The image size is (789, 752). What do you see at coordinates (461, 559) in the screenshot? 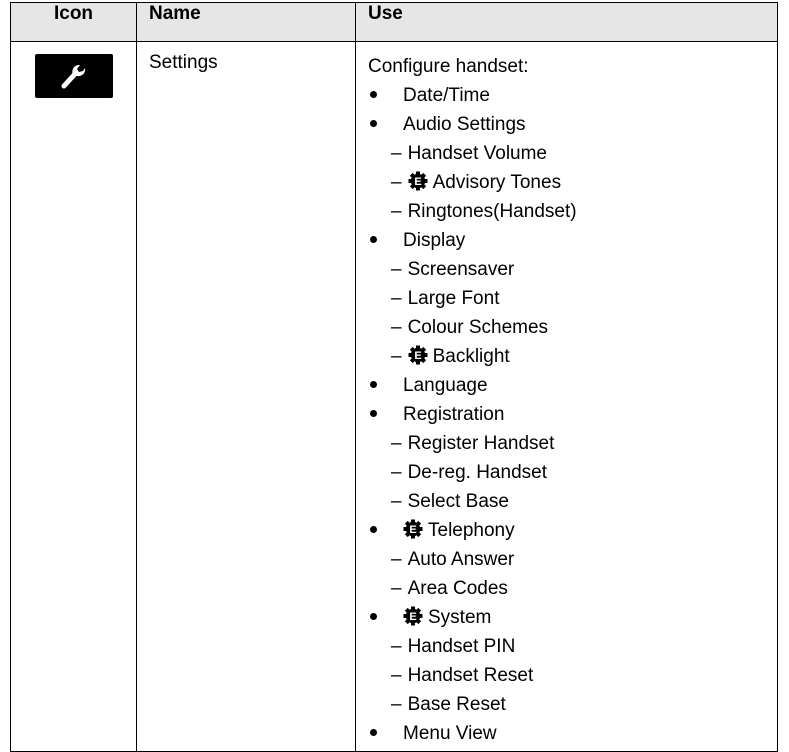
I see `item-label: Auto Answer` at bounding box center [461, 559].